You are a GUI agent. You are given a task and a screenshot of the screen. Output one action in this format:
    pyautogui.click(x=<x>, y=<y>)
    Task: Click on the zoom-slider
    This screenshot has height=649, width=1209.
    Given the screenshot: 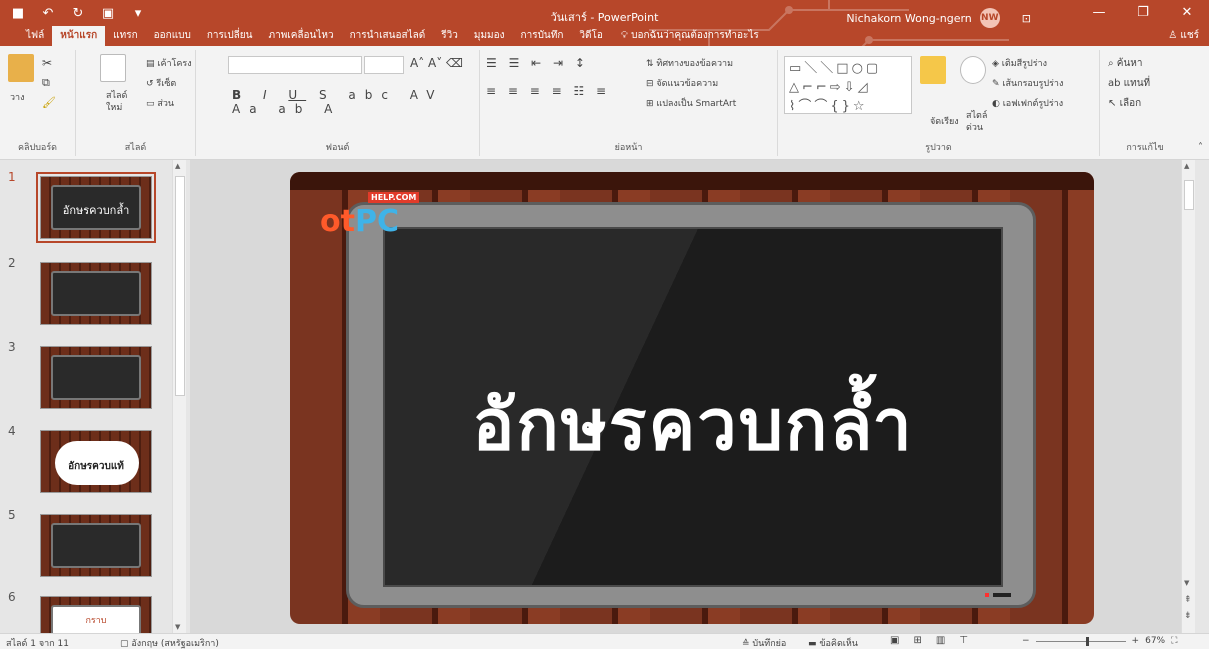 What is the action you would take?
    pyautogui.click(x=1080, y=641)
    